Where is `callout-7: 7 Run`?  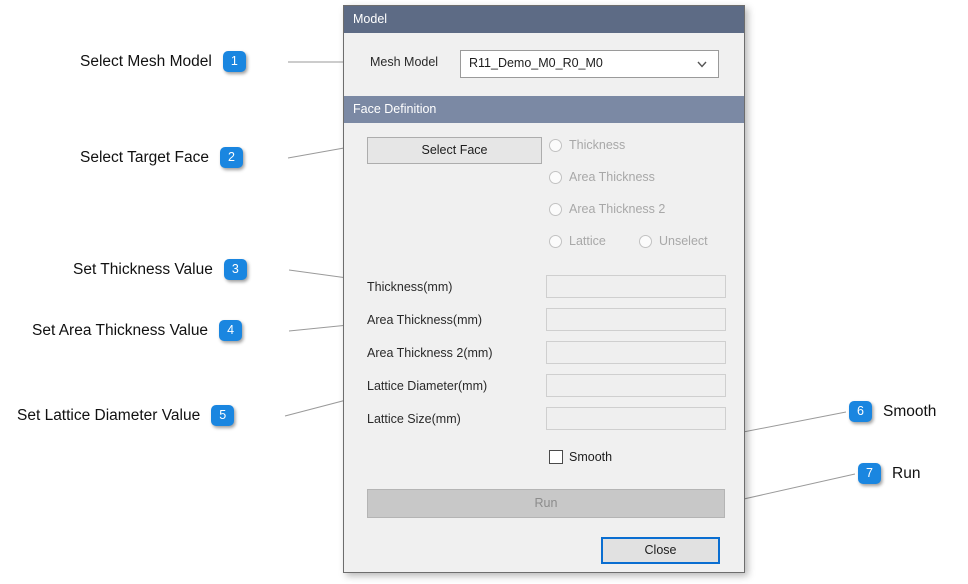 callout-7: 7 Run is located at coordinates (889, 473).